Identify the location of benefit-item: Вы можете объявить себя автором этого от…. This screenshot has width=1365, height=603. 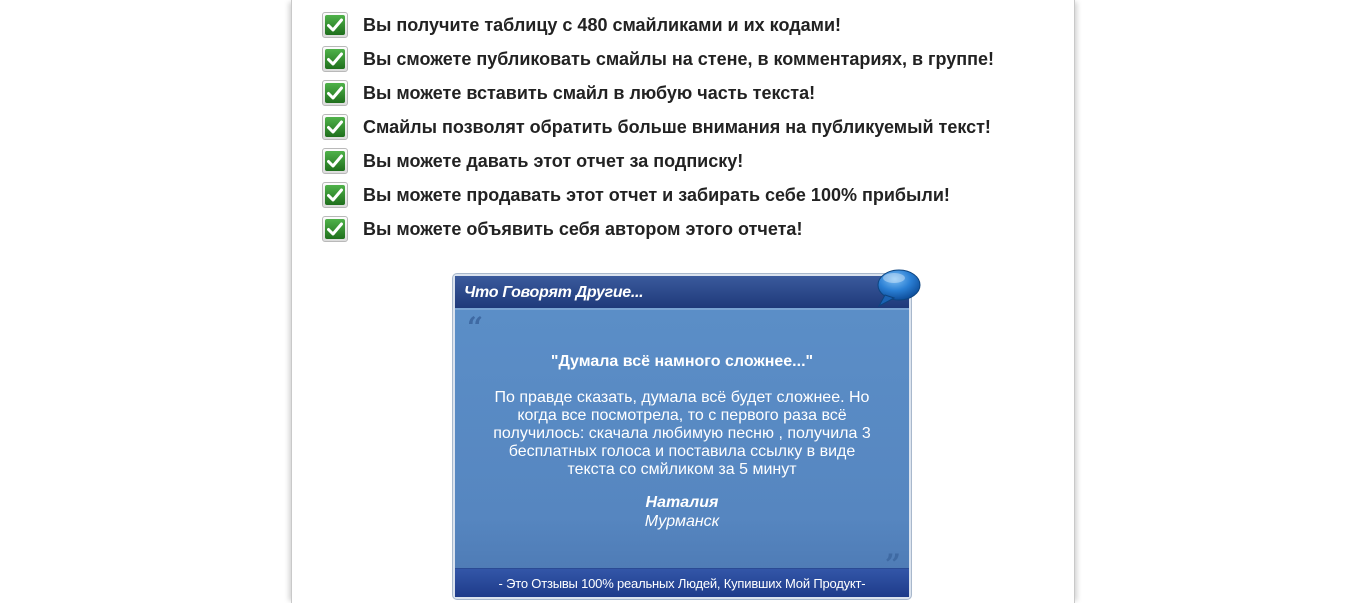
(658, 229).